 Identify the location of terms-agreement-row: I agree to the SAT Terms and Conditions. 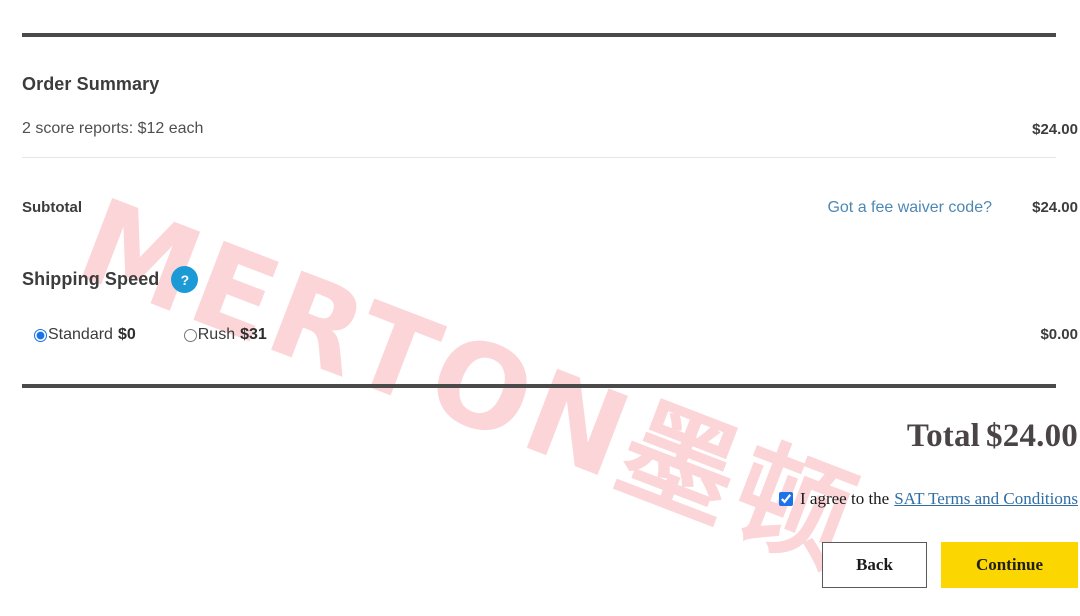
(928, 499).